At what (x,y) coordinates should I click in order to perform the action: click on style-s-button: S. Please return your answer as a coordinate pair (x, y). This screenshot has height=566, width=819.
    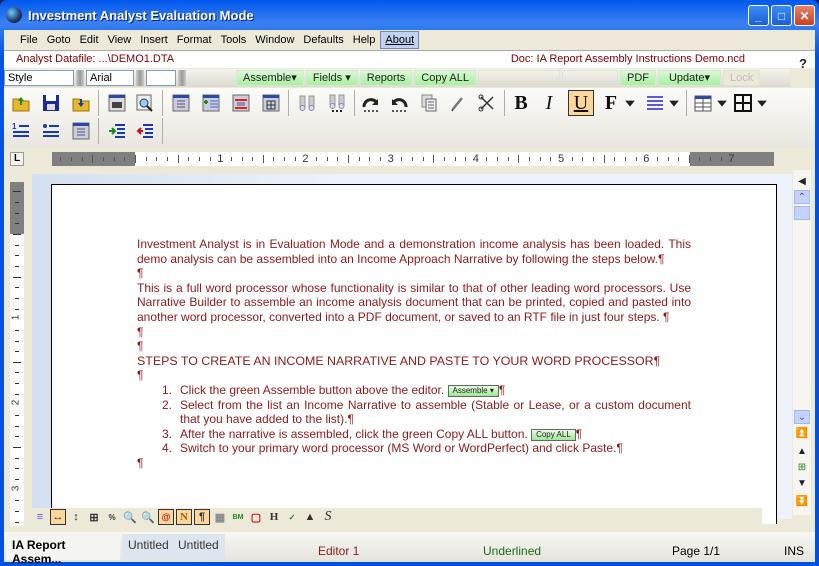
    Looking at the image, I should click on (328, 517).